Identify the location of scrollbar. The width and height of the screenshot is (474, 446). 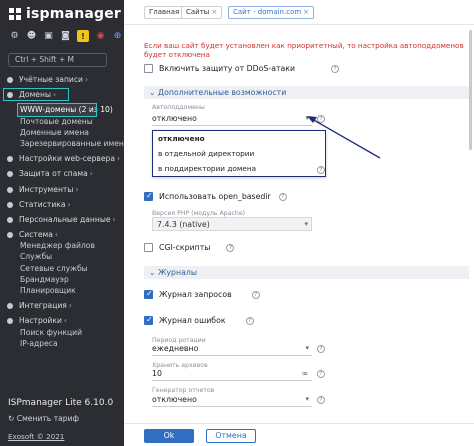
(470, 90).